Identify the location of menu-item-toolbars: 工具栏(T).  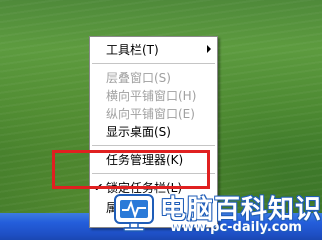
(153, 49).